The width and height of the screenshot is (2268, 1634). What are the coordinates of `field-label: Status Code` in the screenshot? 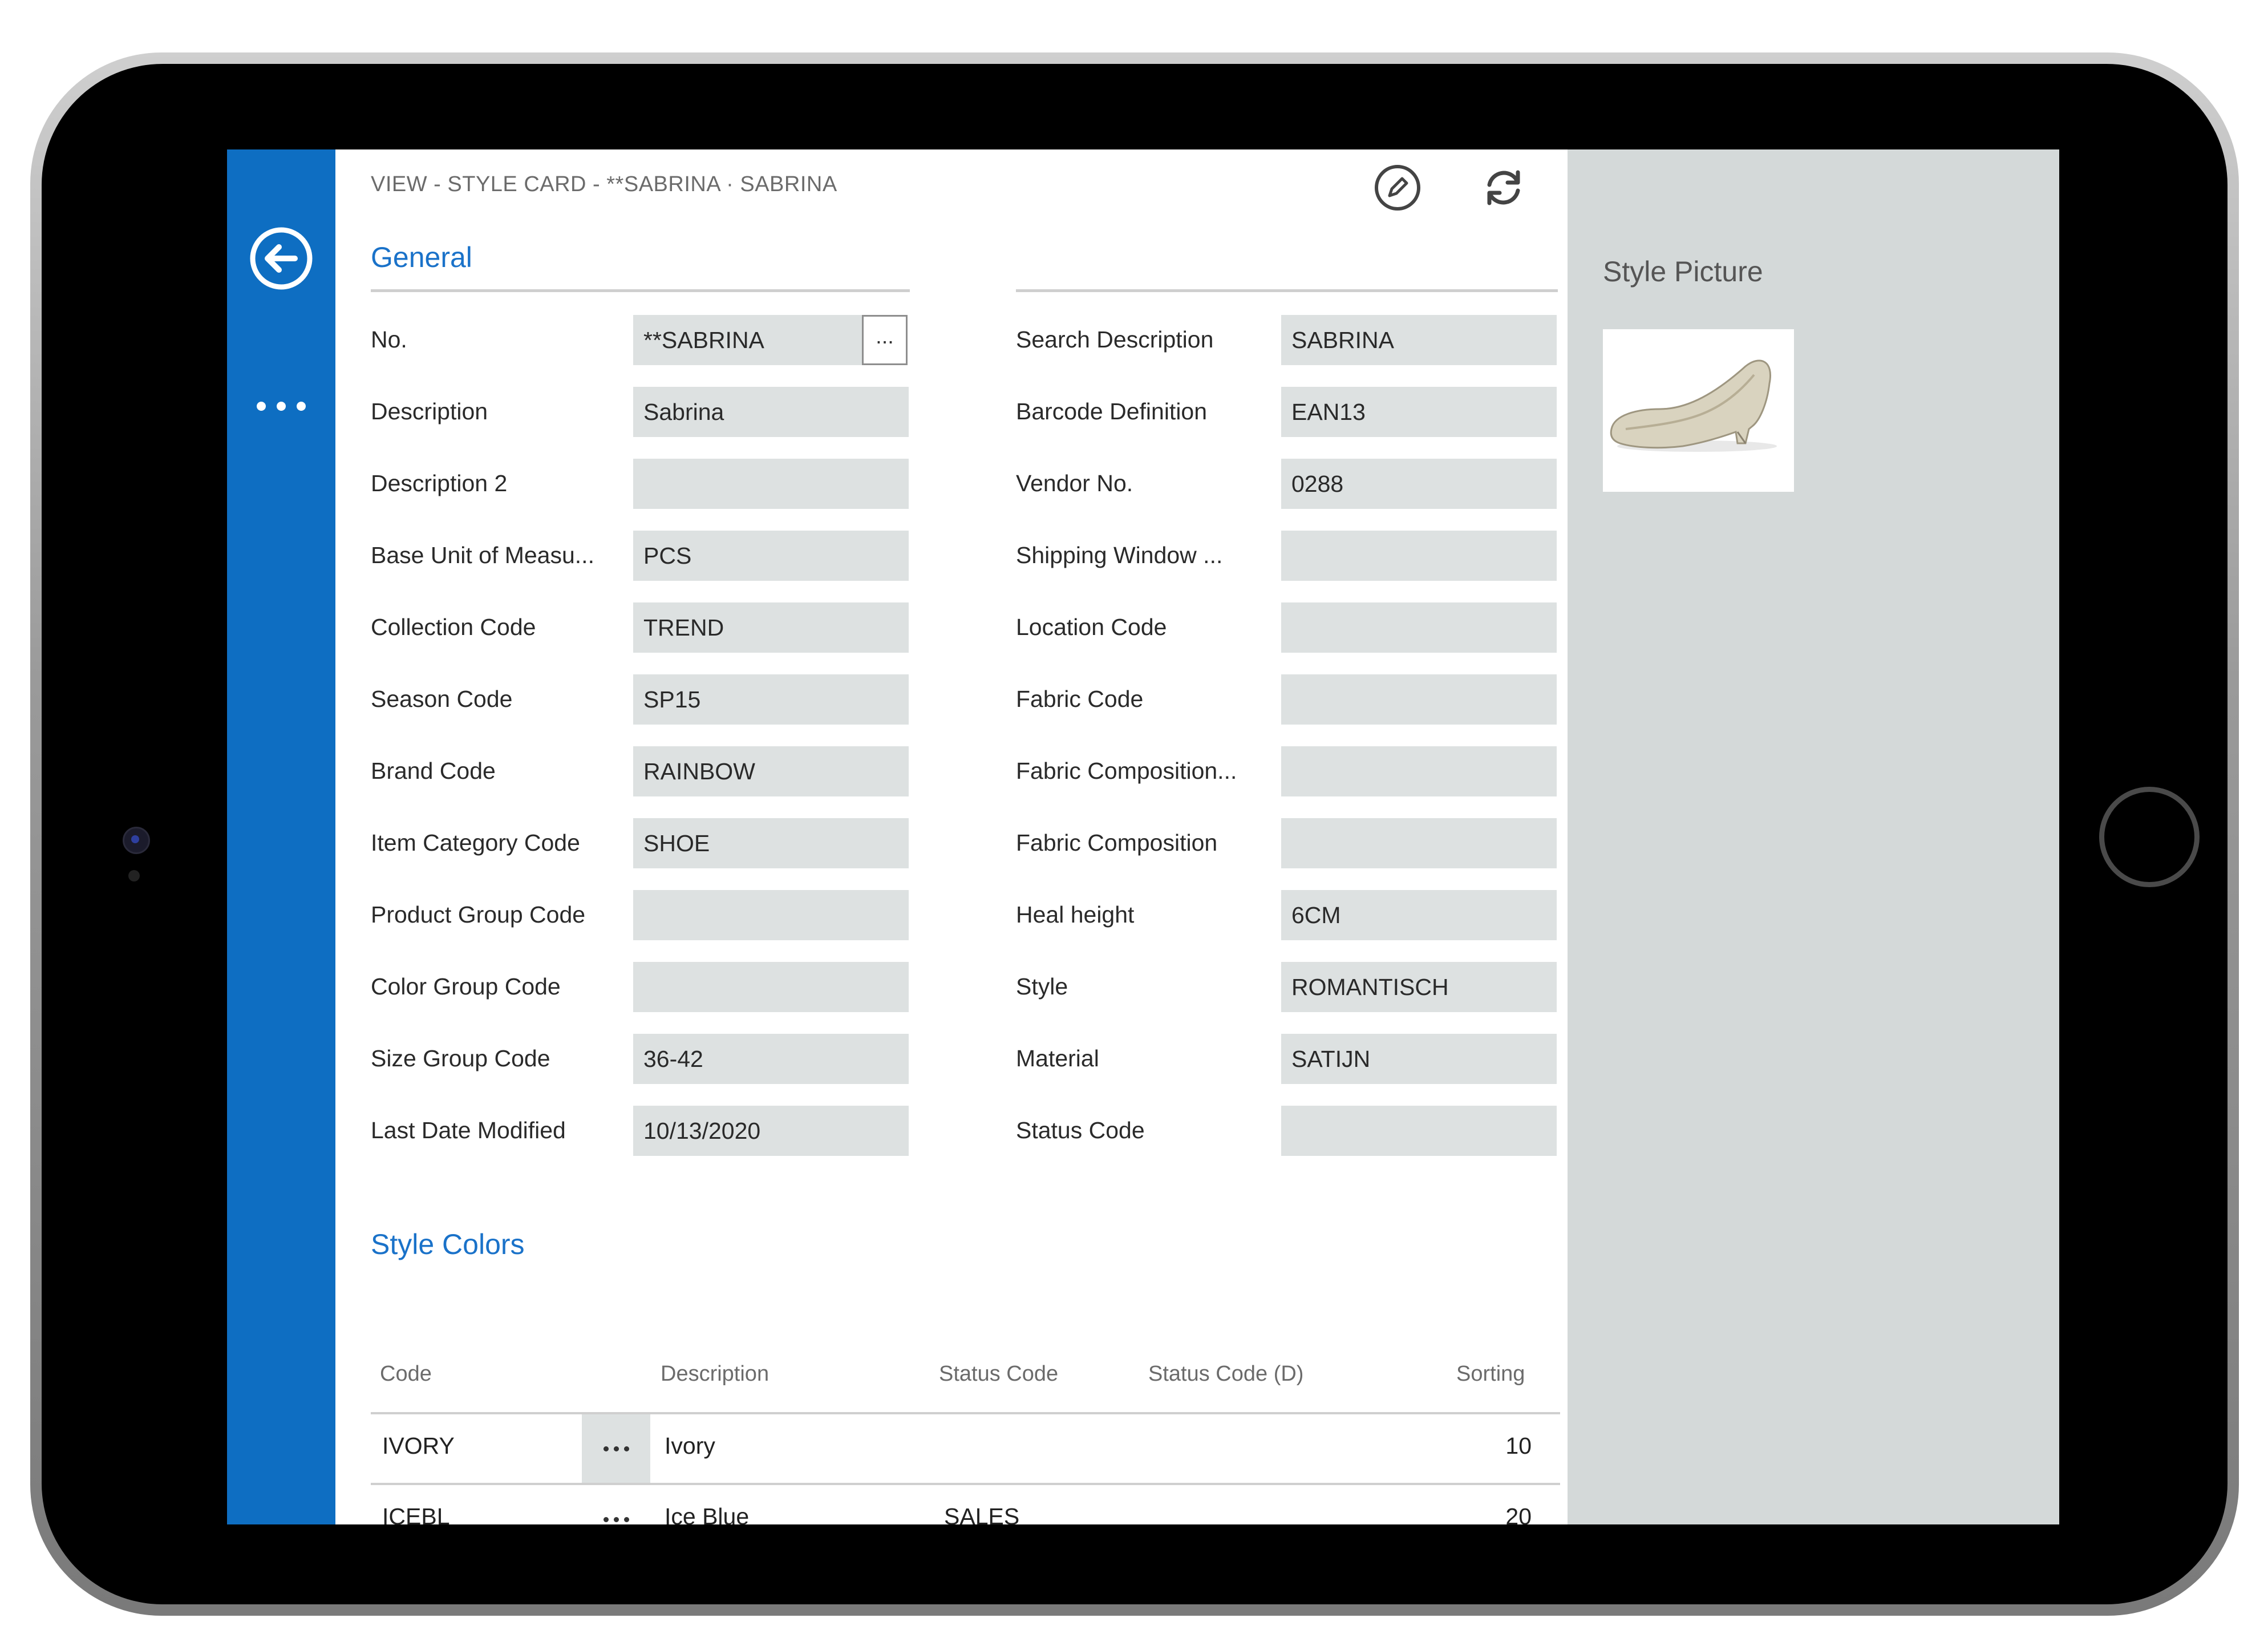 It's located at (1080, 1130).